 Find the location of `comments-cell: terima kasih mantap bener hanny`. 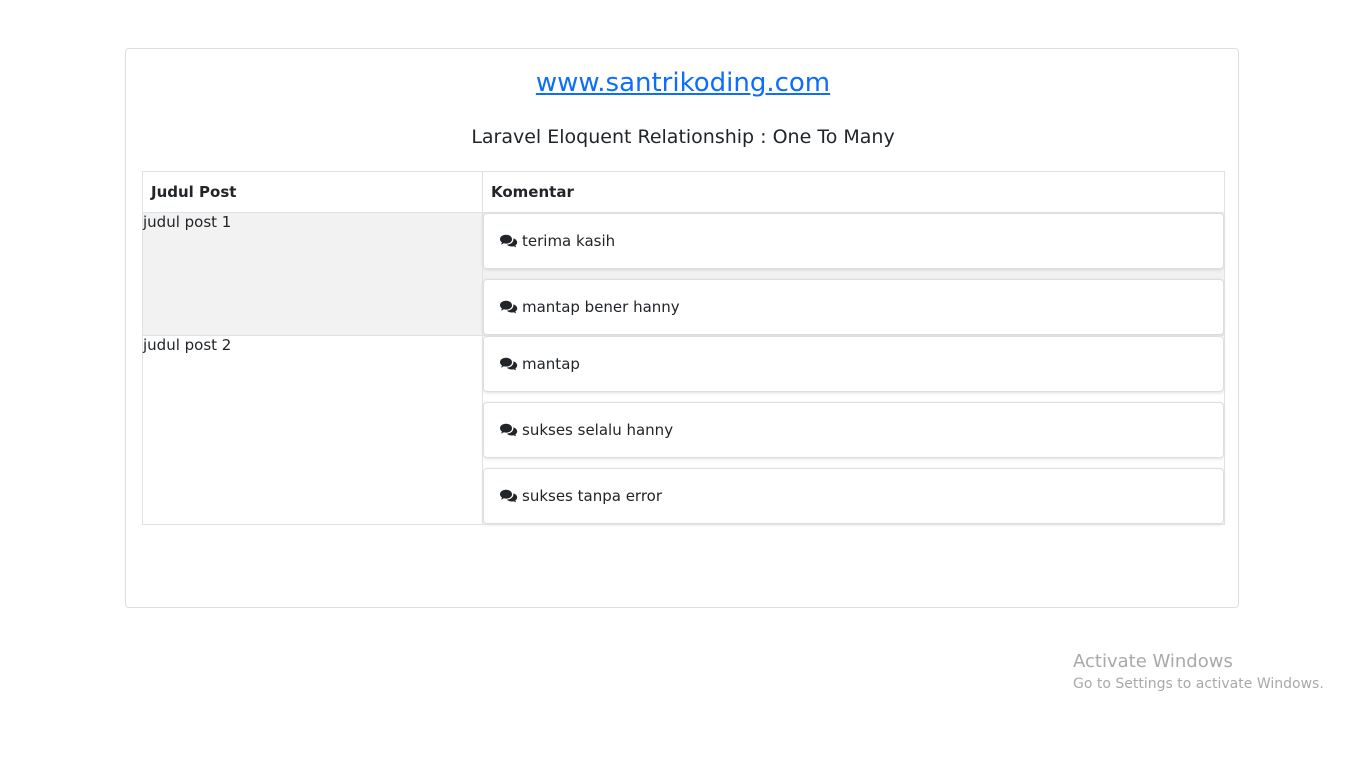

comments-cell: terima kasih mantap bener hanny is located at coordinates (853, 274).